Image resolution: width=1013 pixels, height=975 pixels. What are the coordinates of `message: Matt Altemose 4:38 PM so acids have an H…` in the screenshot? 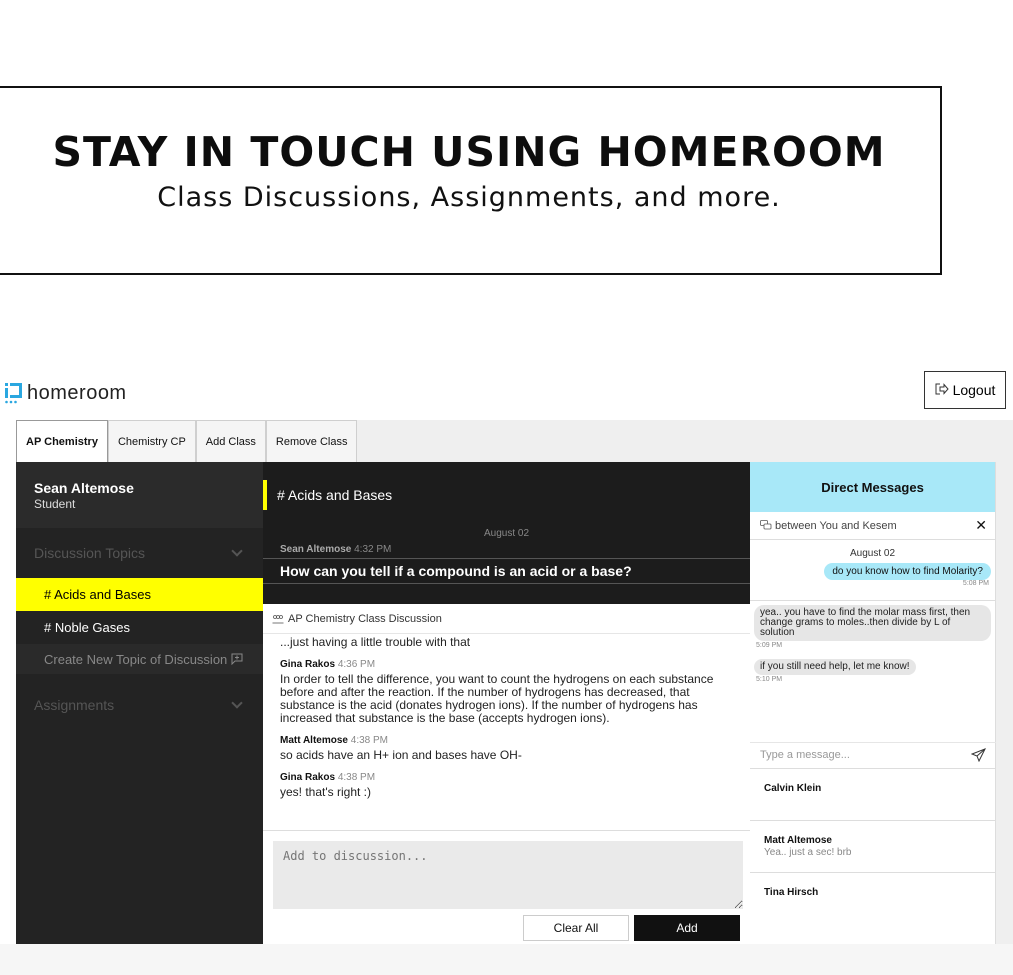 It's located at (506, 748).